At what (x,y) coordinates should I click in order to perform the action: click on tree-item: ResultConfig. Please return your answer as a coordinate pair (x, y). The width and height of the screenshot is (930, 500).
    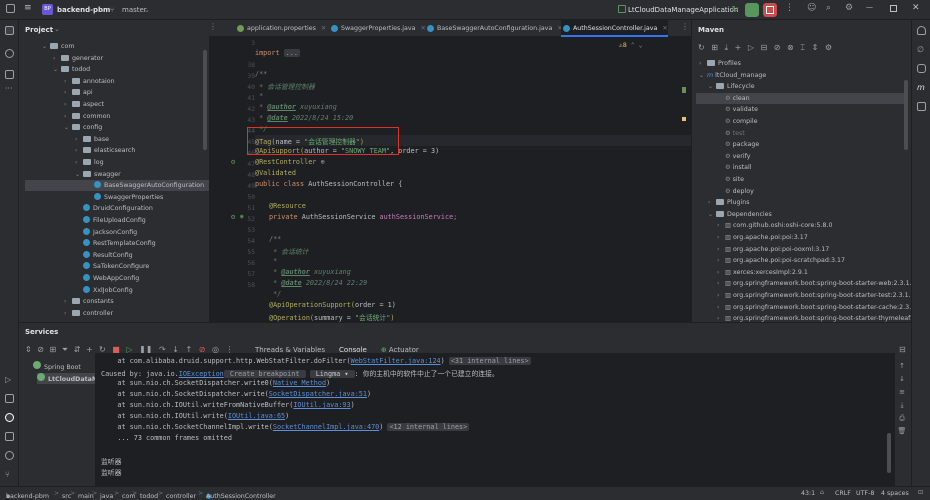
    Looking at the image, I should click on (104, 255).